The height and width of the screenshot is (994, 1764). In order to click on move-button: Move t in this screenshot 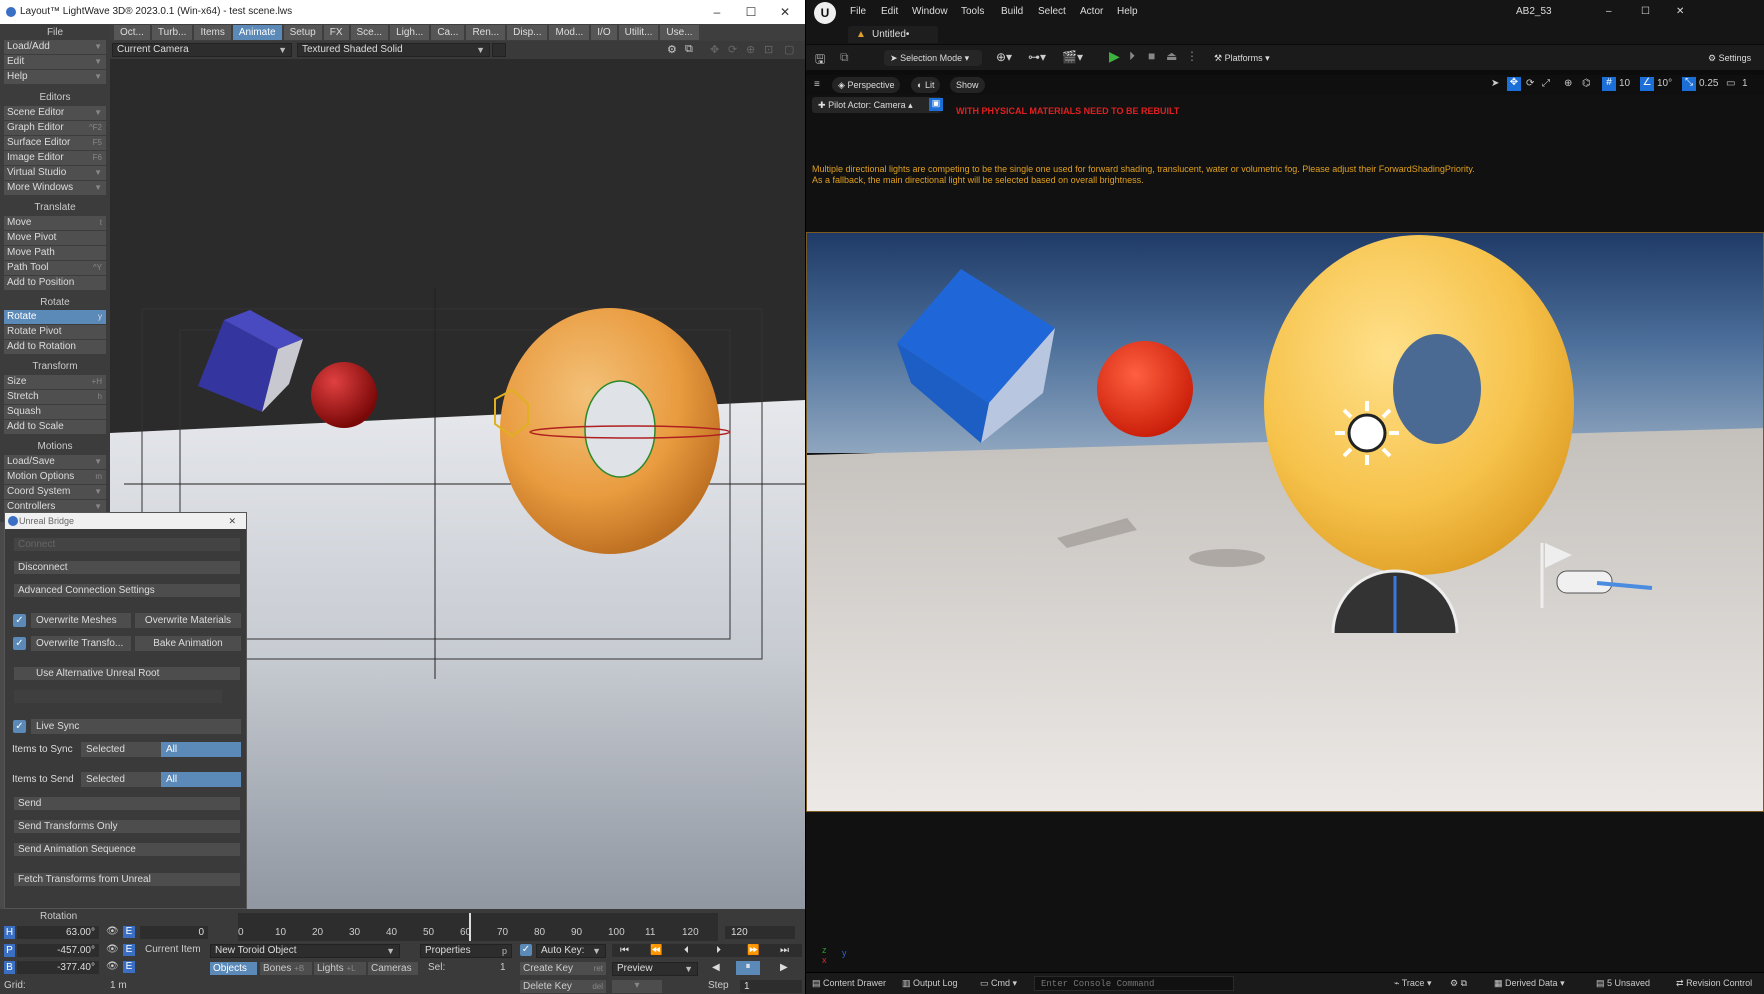, I will do `click(55, 223)`.